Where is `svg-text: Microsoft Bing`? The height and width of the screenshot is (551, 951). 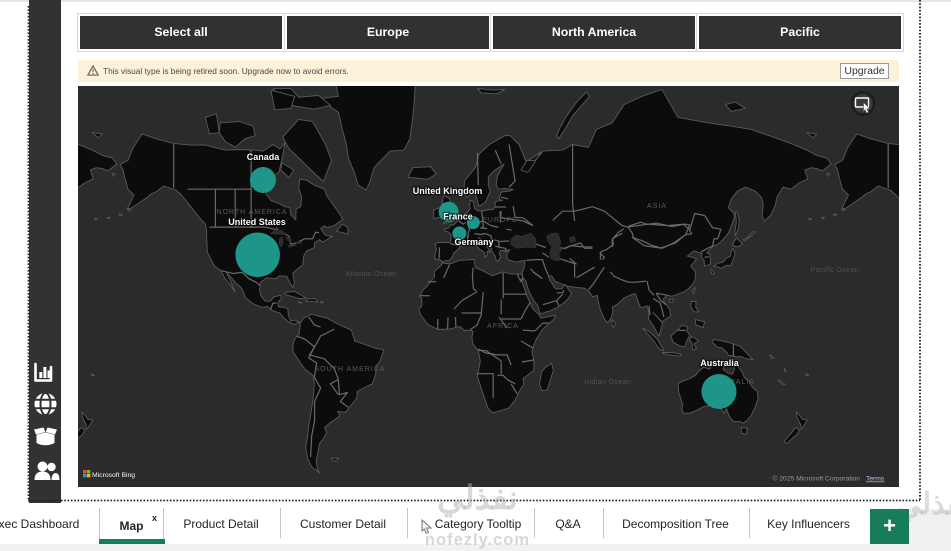
svg-text: Microsoft Bing is located at coordinates (113, 475).